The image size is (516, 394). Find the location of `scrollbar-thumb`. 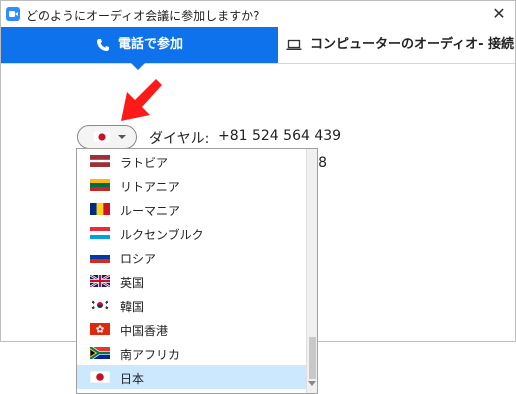

scrollbar-thumb is located at coordinates (312, 358).